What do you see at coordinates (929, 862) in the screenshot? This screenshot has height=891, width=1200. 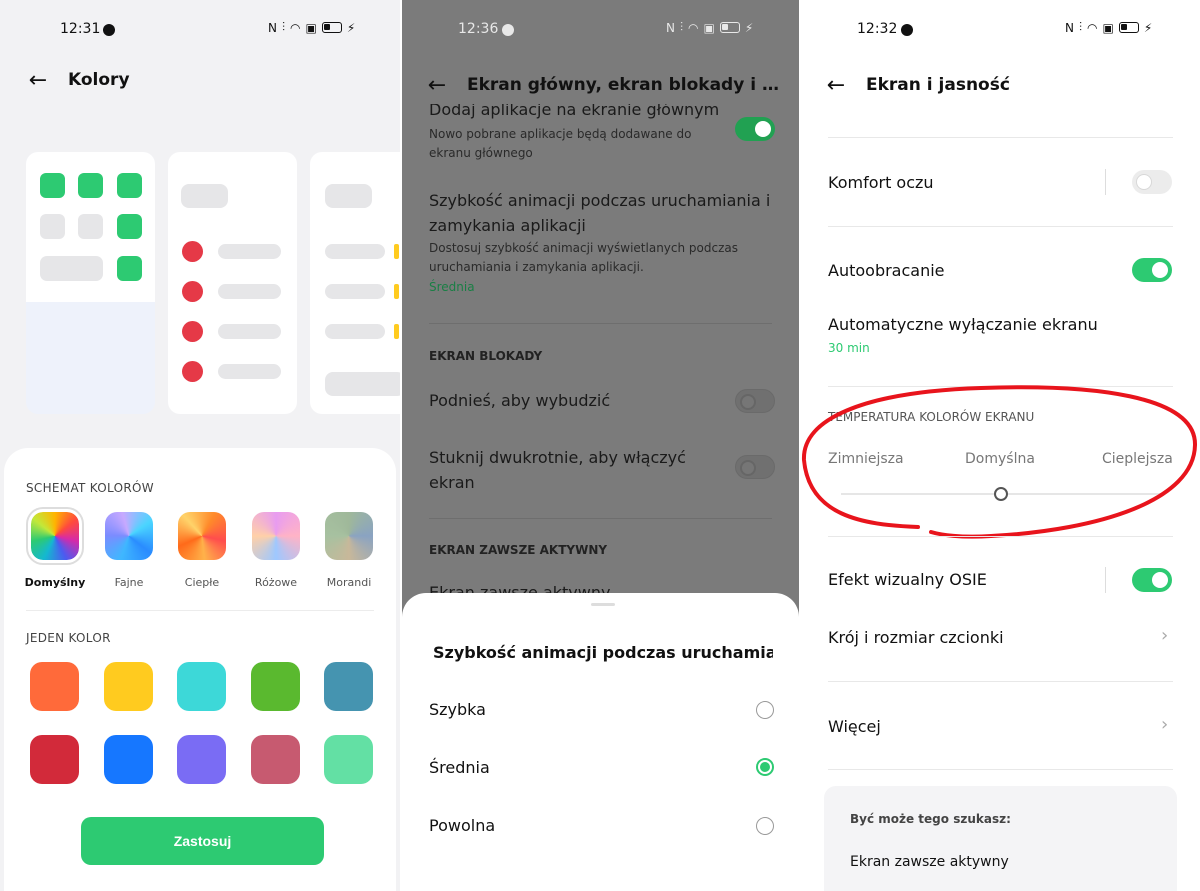 I see `suggestion-item: Ekran zawsze aktywny` at bounding box center [929, 862].